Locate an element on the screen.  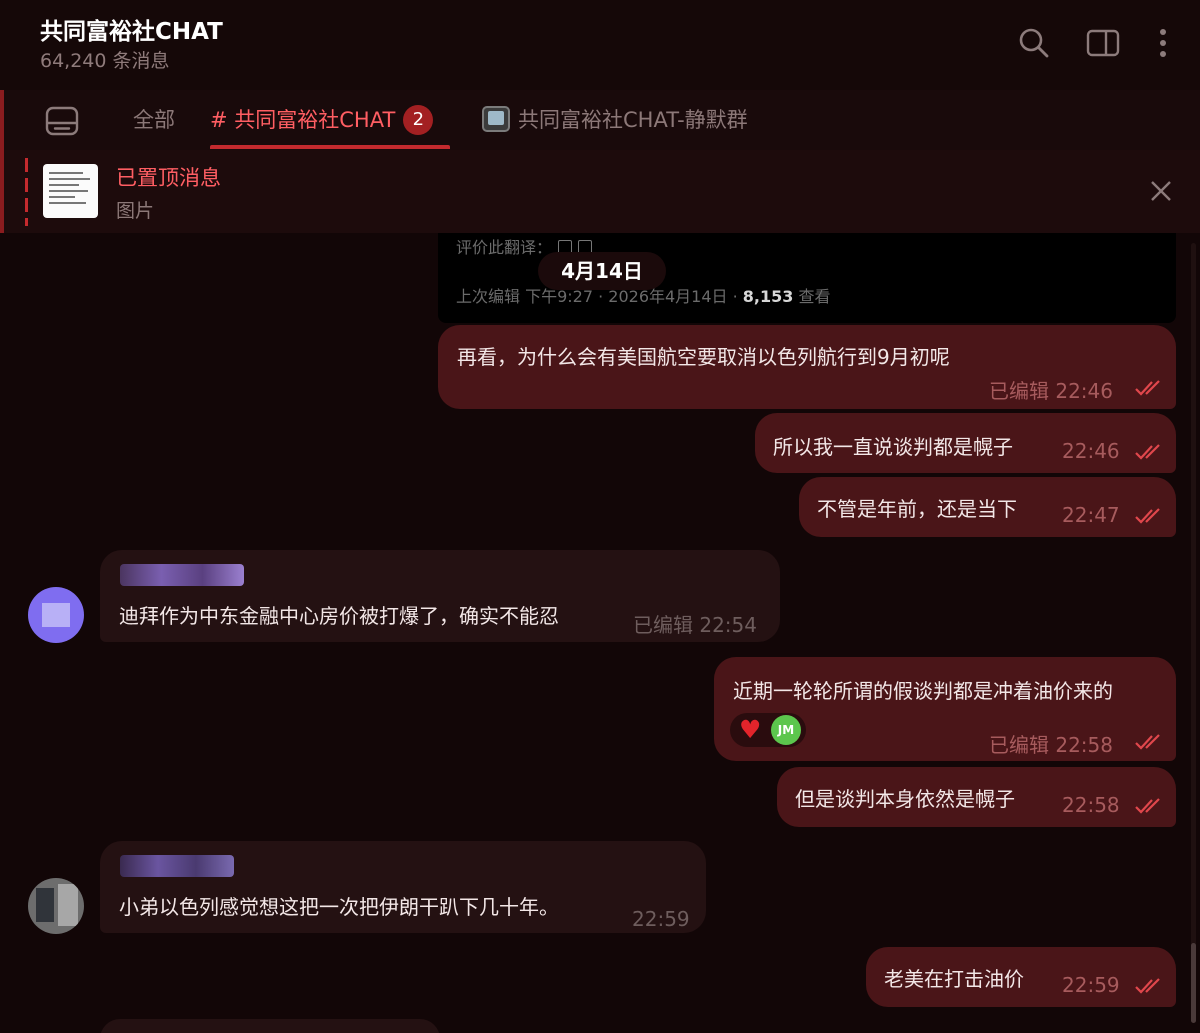
message-text: 小弟以色列感觉想这把一次把伊朗干趴下几十年。 is located at coordinates (339, 907).